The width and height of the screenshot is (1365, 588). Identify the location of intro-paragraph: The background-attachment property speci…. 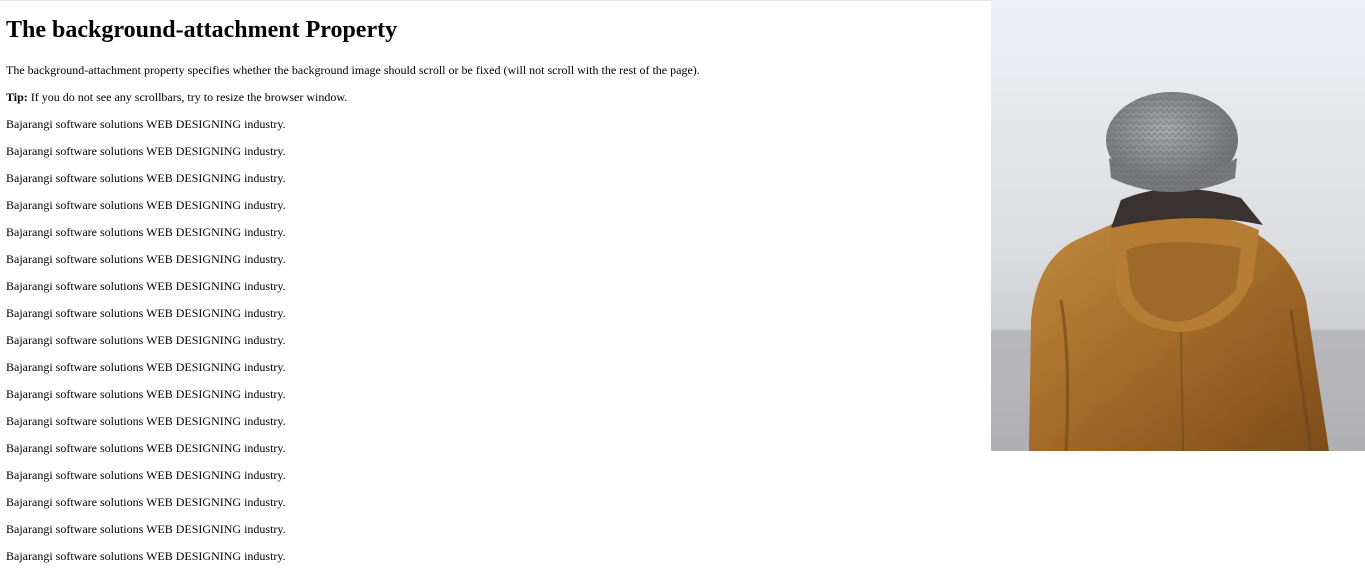
(353, 70).